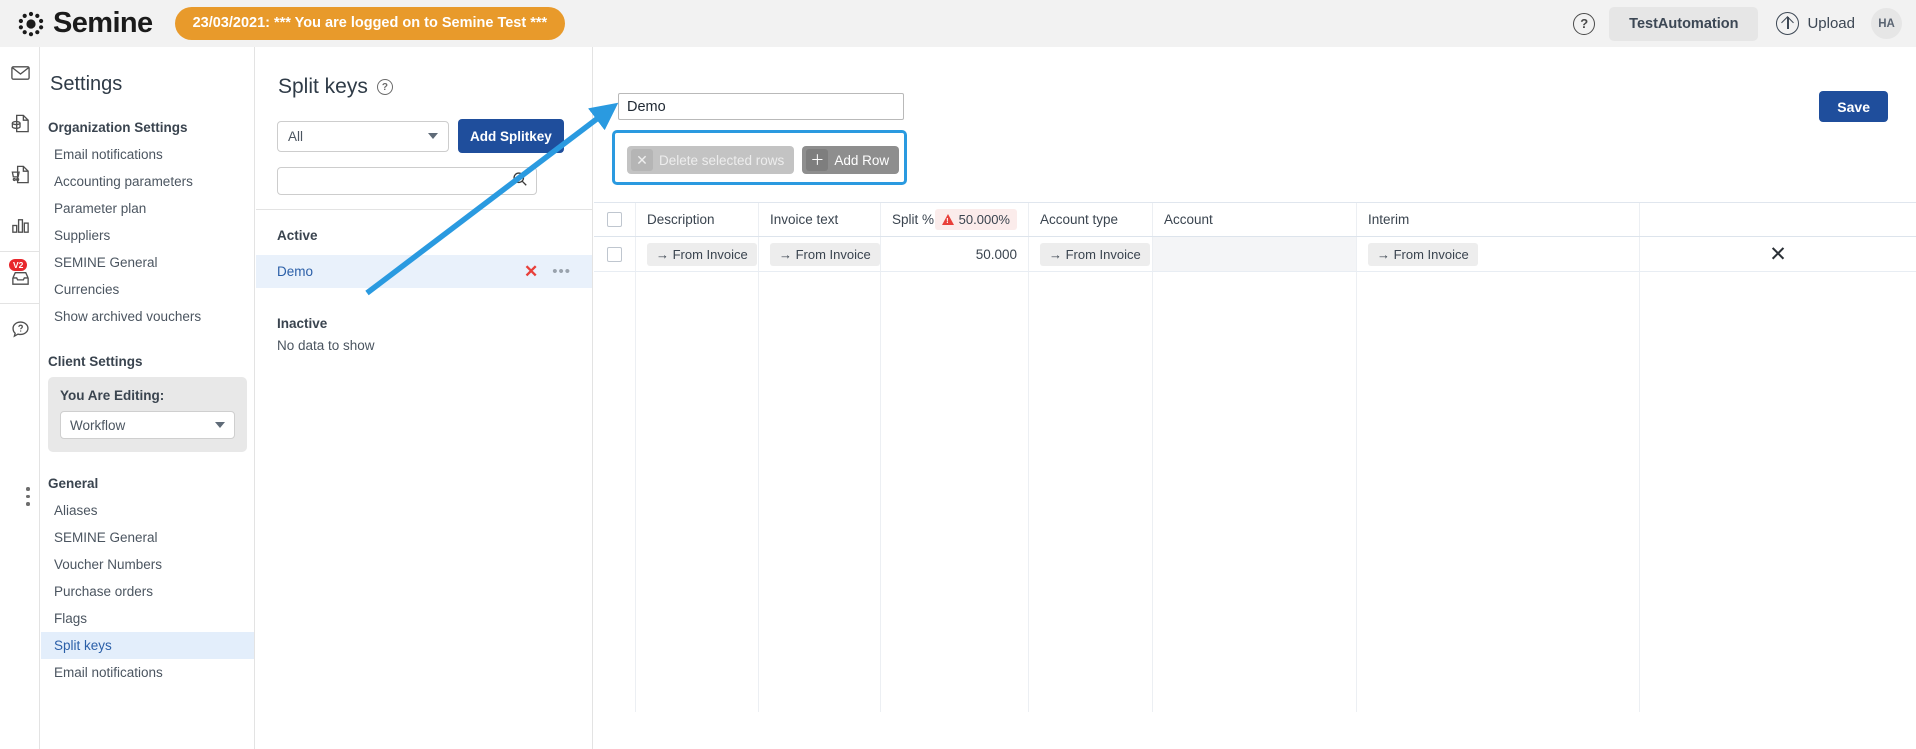  Describe the element at coordinates (147, 672) in the screenshot. I see `sidebar-item-email-notifications-2: Email notifications` at that location.